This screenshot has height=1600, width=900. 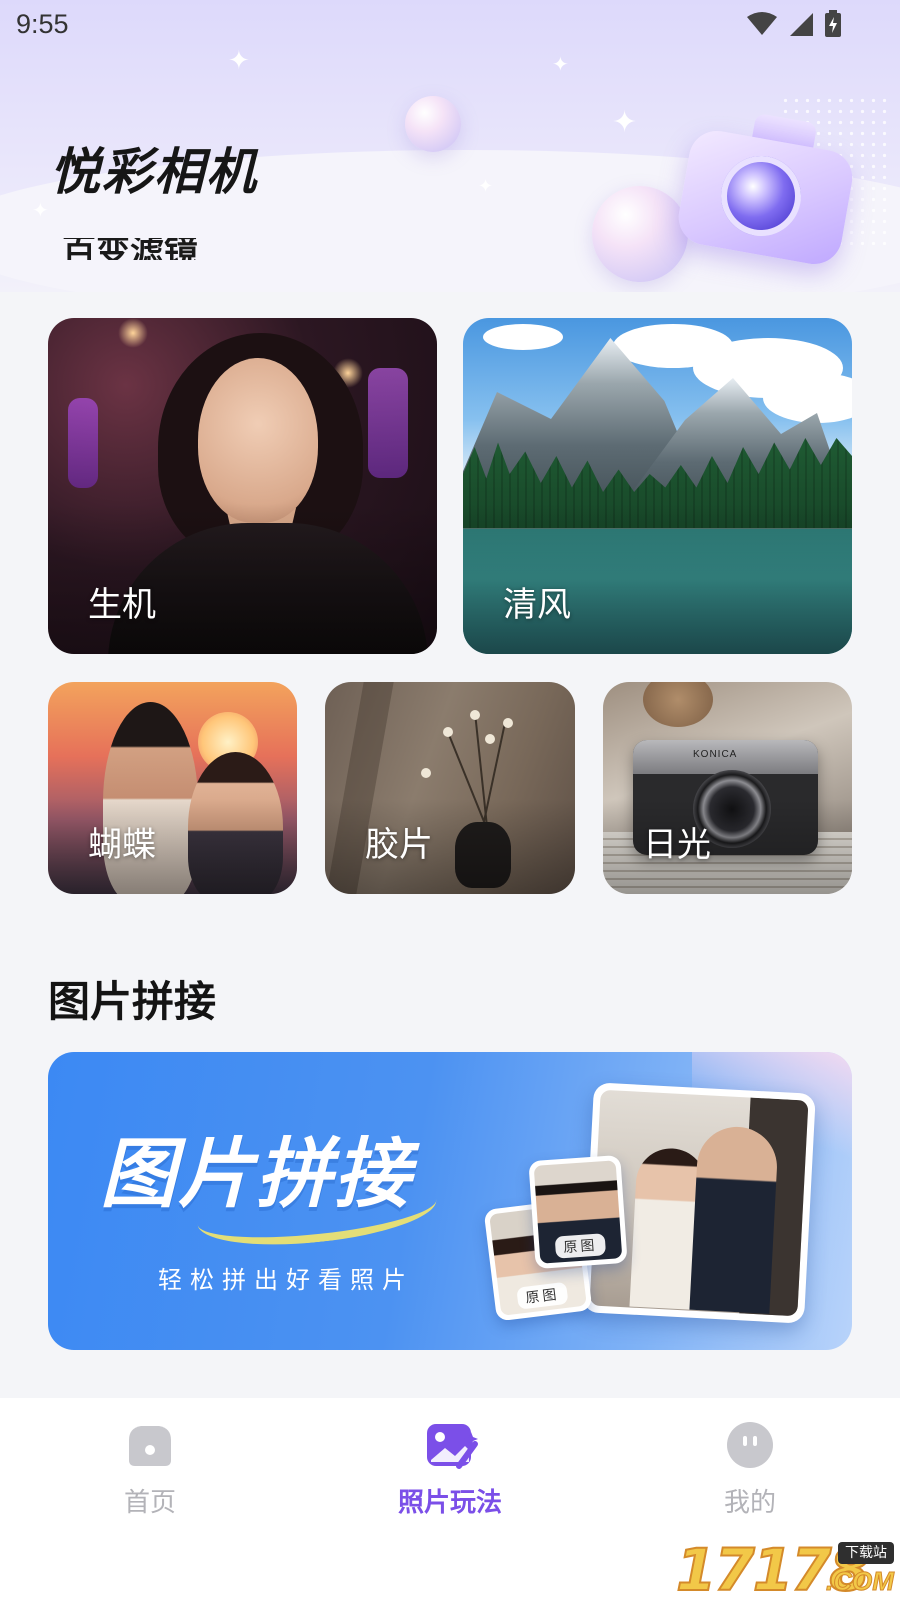 What do you see at coordinates (451, 1445) in the screenshot?
I see `photo-magic-icon` at bounding box center [451, 1445].